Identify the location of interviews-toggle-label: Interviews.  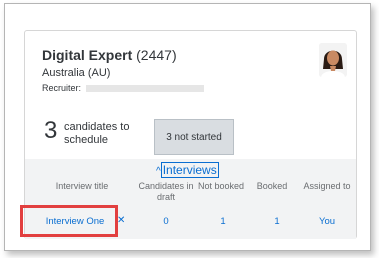
(189, 170).